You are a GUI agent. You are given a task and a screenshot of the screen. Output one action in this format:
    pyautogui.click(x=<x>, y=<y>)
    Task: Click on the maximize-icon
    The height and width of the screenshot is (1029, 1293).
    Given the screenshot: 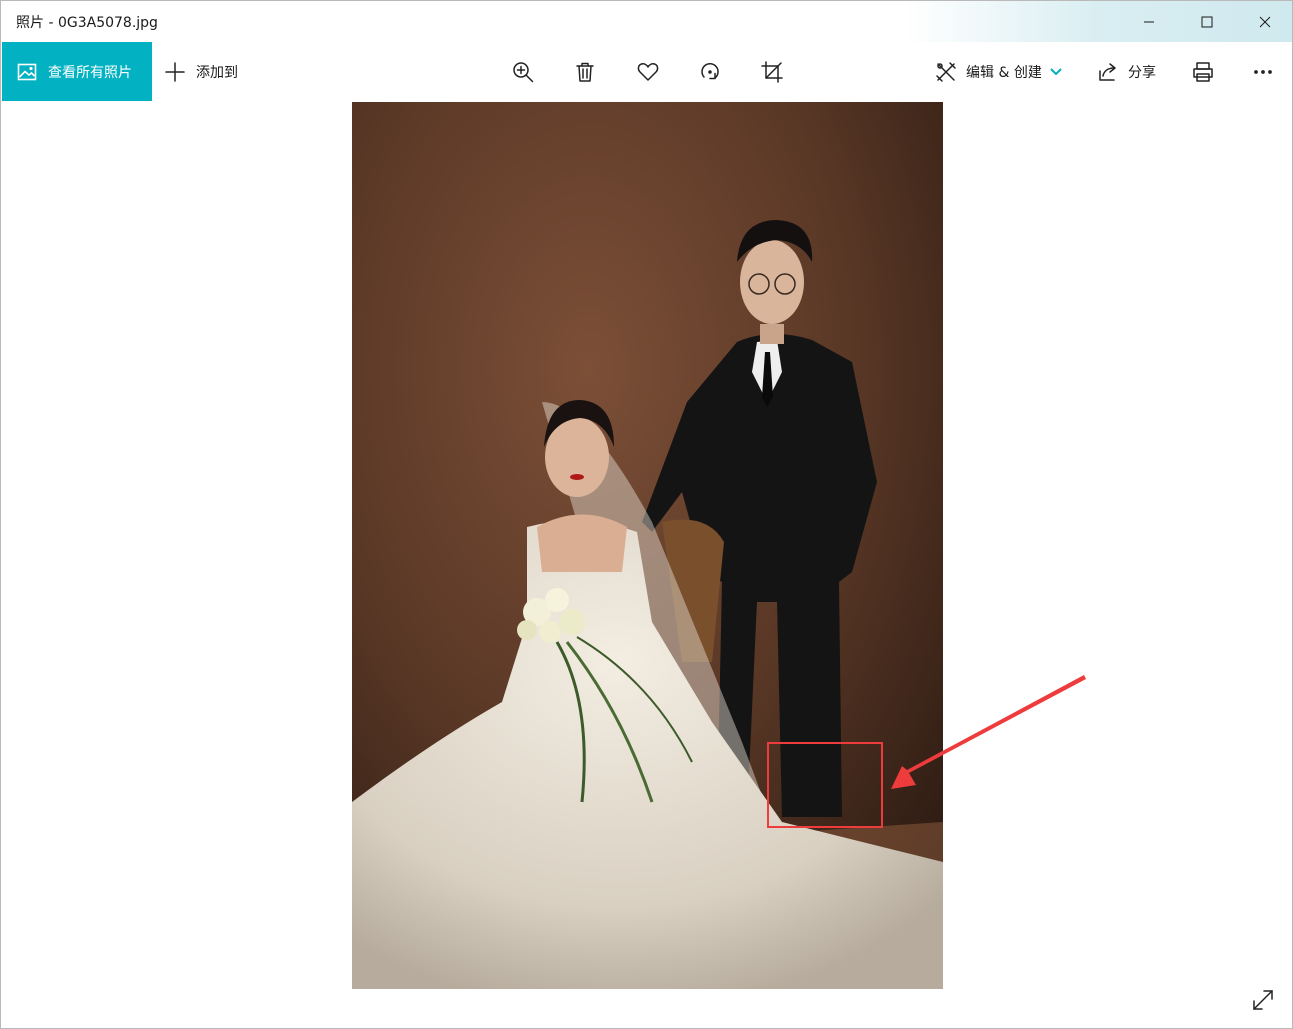 What is the action you would take?
    pyautogui.click(x=1207, y=21)
    